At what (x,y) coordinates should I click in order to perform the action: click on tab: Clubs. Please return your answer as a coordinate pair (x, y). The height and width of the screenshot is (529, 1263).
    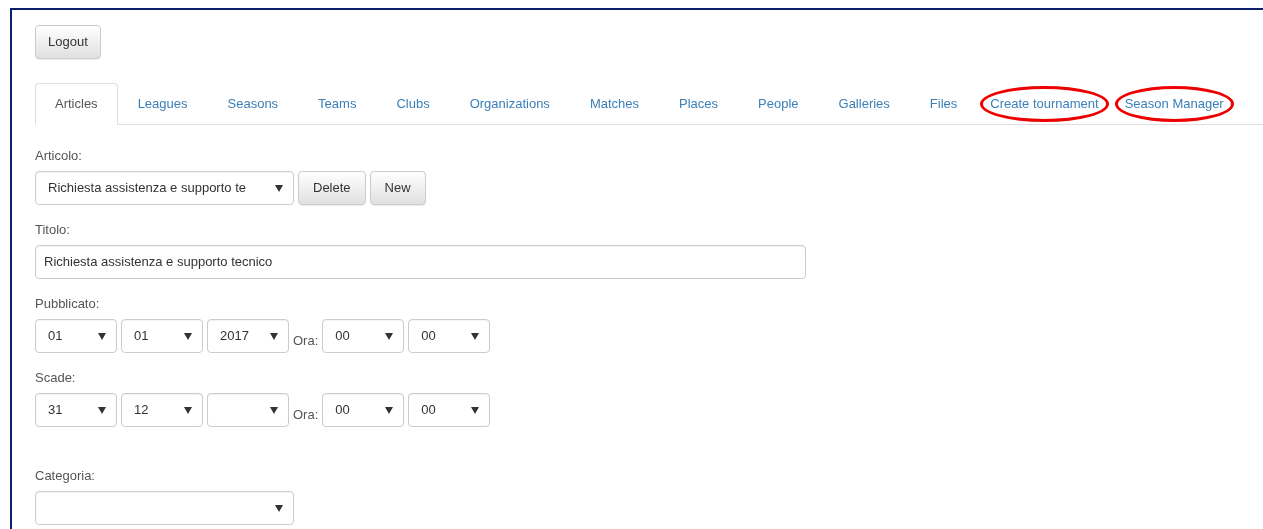
    Looking at the image, I should click on (413, 104).